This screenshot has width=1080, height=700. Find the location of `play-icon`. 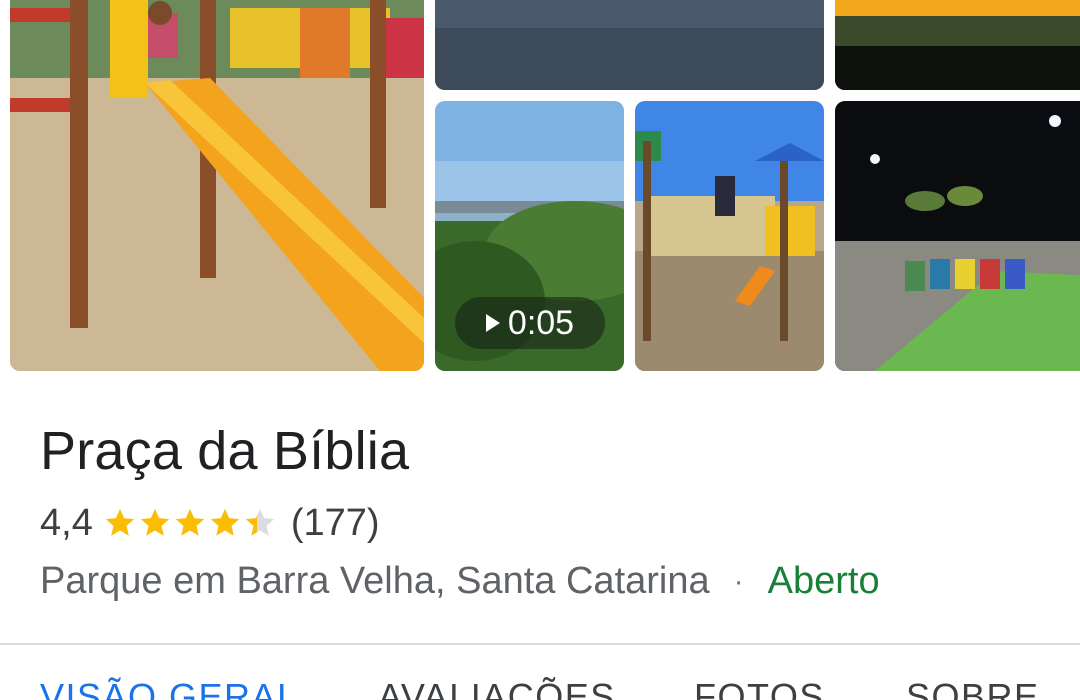

play-icon is located at coordinates (492, 323).